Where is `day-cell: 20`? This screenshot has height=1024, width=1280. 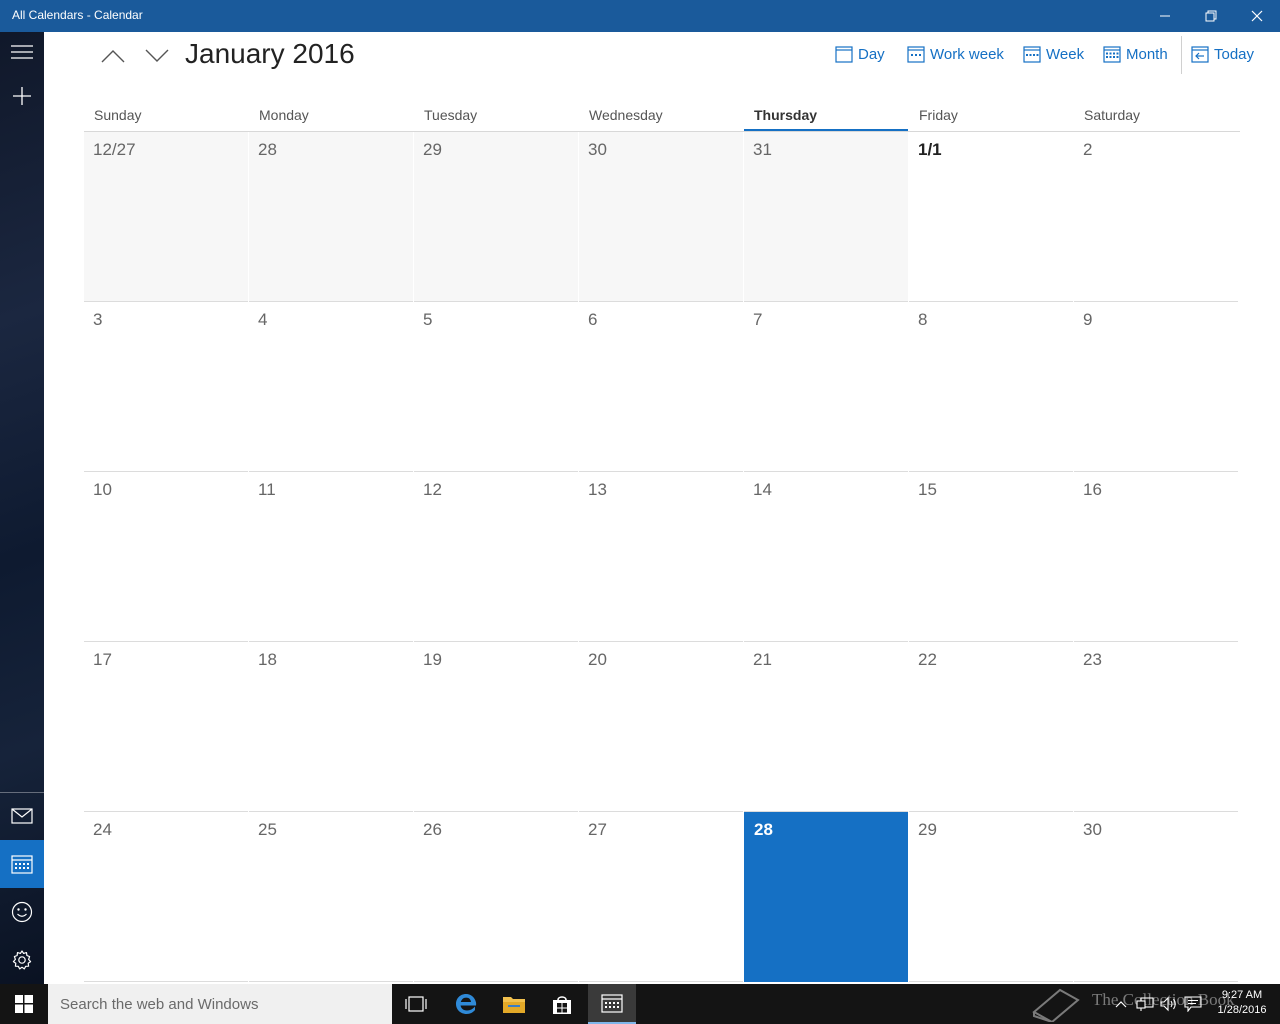 day-cell: 20 is located at coordinates (661, 727).